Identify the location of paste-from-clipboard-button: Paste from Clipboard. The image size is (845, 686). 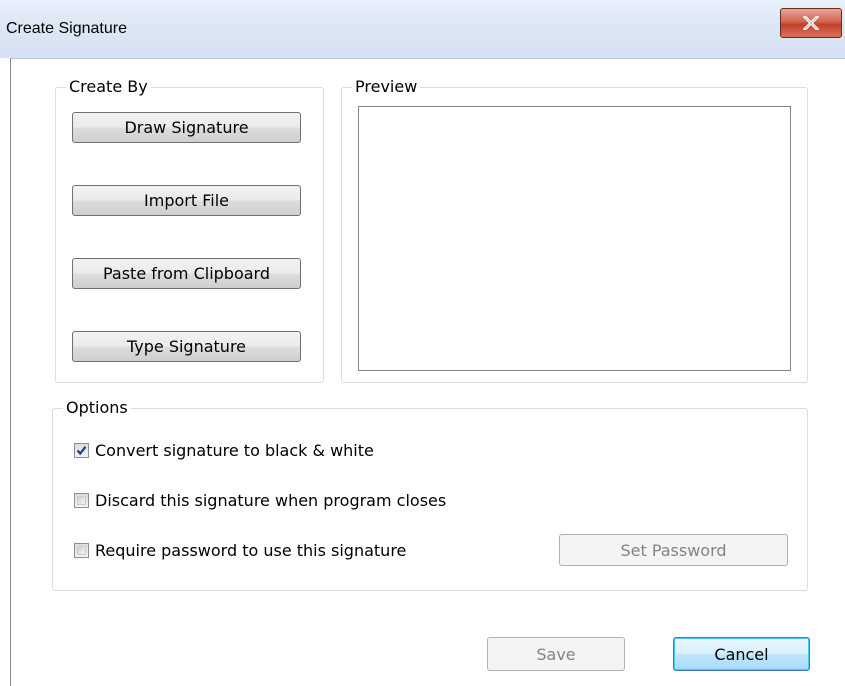
(186, 273).